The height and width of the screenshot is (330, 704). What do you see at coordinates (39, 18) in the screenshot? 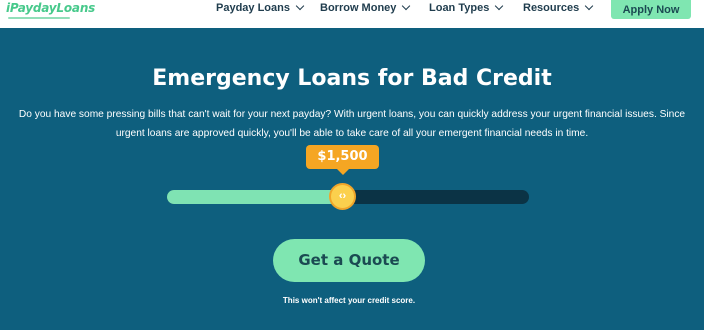
I see `logo-underline` at bounding box center [39, 18].